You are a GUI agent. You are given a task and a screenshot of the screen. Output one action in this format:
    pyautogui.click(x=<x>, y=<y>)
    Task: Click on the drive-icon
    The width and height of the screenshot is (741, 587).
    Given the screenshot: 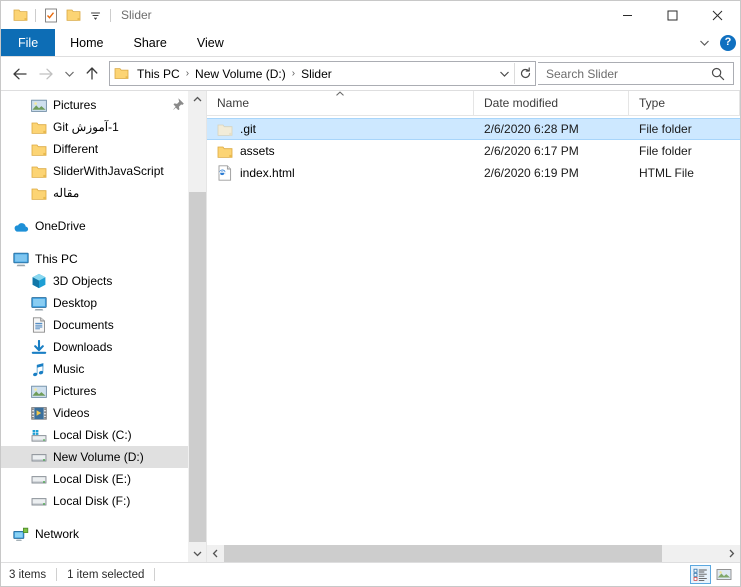 What is the action you would take?
    pyautogui.click(x=39, y=479)
    